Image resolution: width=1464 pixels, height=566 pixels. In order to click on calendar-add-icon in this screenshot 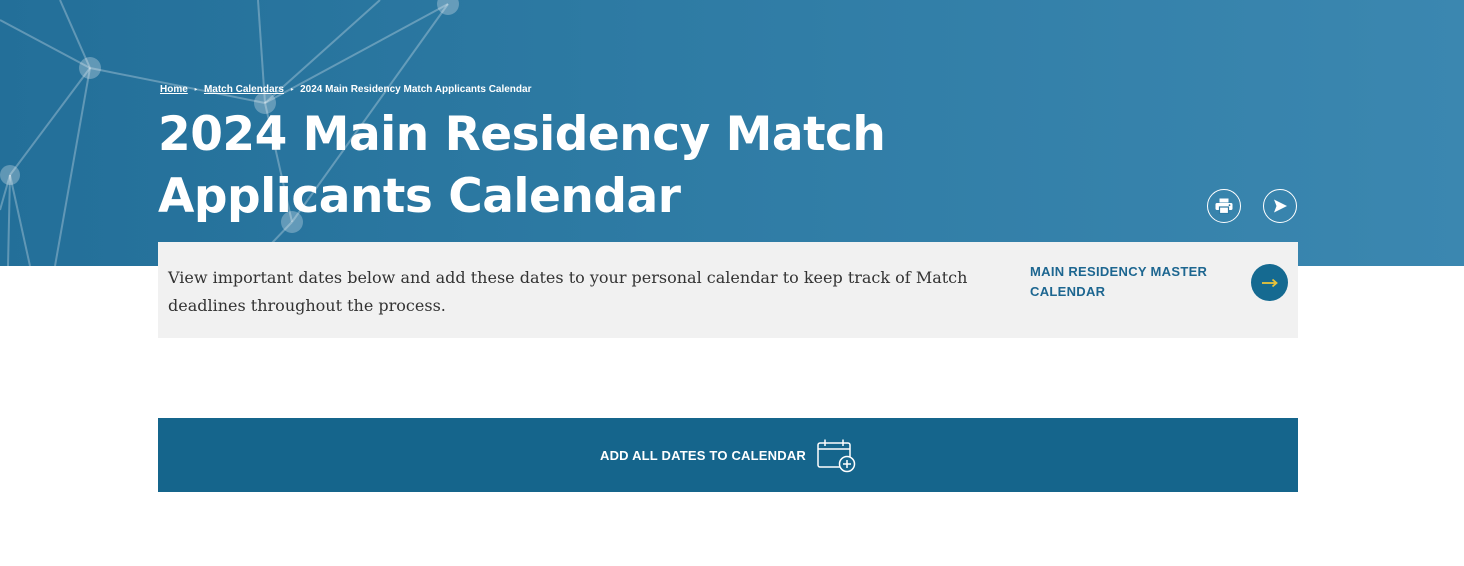, I will do `click(836, 456)`.